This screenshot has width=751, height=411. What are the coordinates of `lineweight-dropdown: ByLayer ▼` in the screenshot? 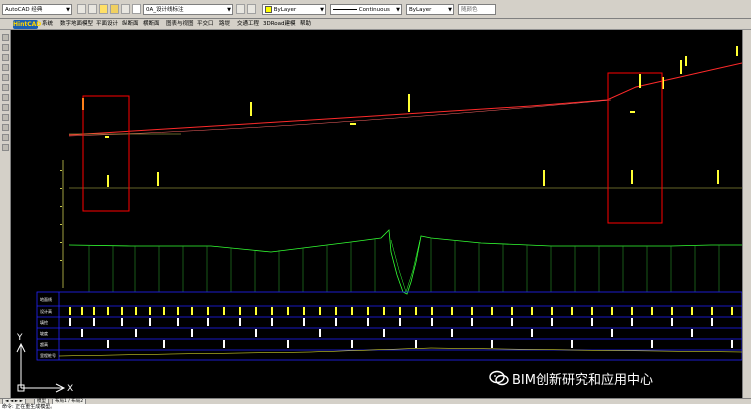 It's located at (430, 9).